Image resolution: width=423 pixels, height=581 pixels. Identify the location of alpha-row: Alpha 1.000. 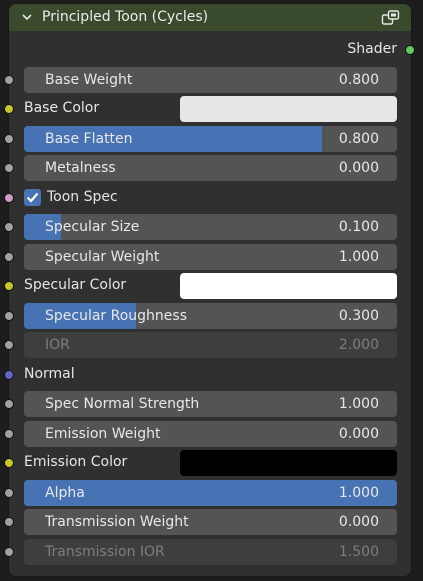
(211, 493).